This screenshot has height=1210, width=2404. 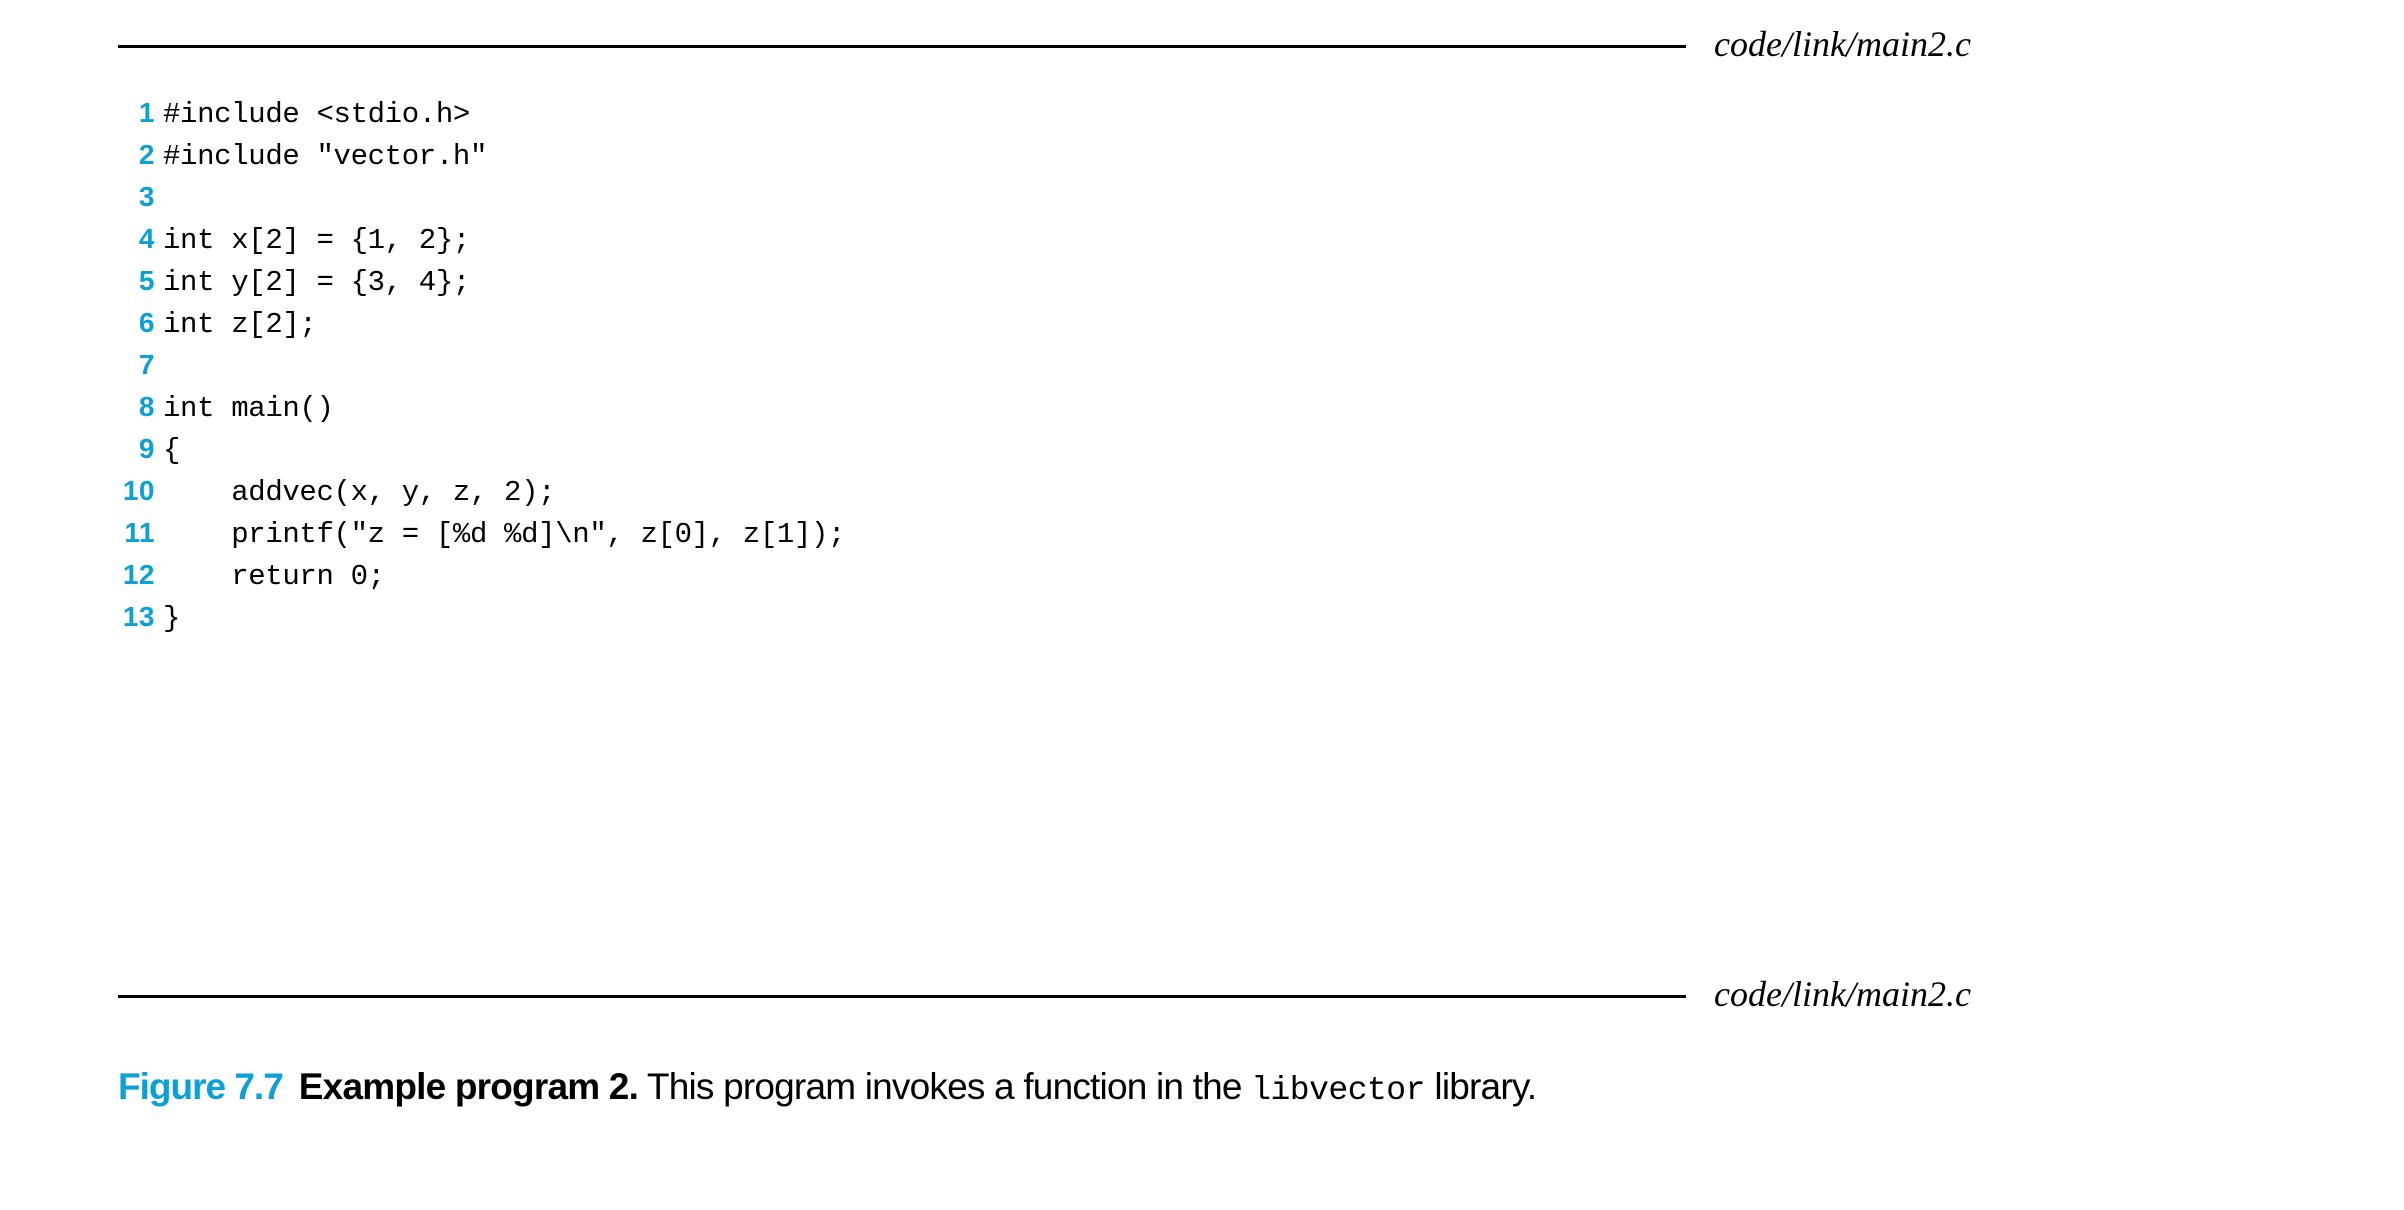 I want to click on code-line: 10 addvec(x, y, z, 2);, so click(x=1202, y=491).